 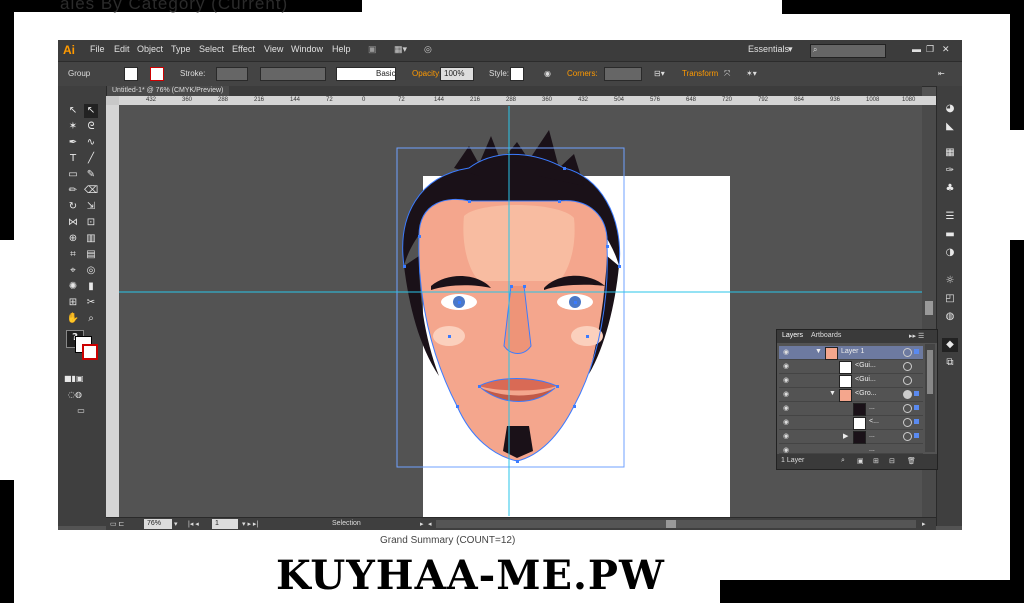 I want to click on eraser-icon: ⌫, so click(x=91, y=191).